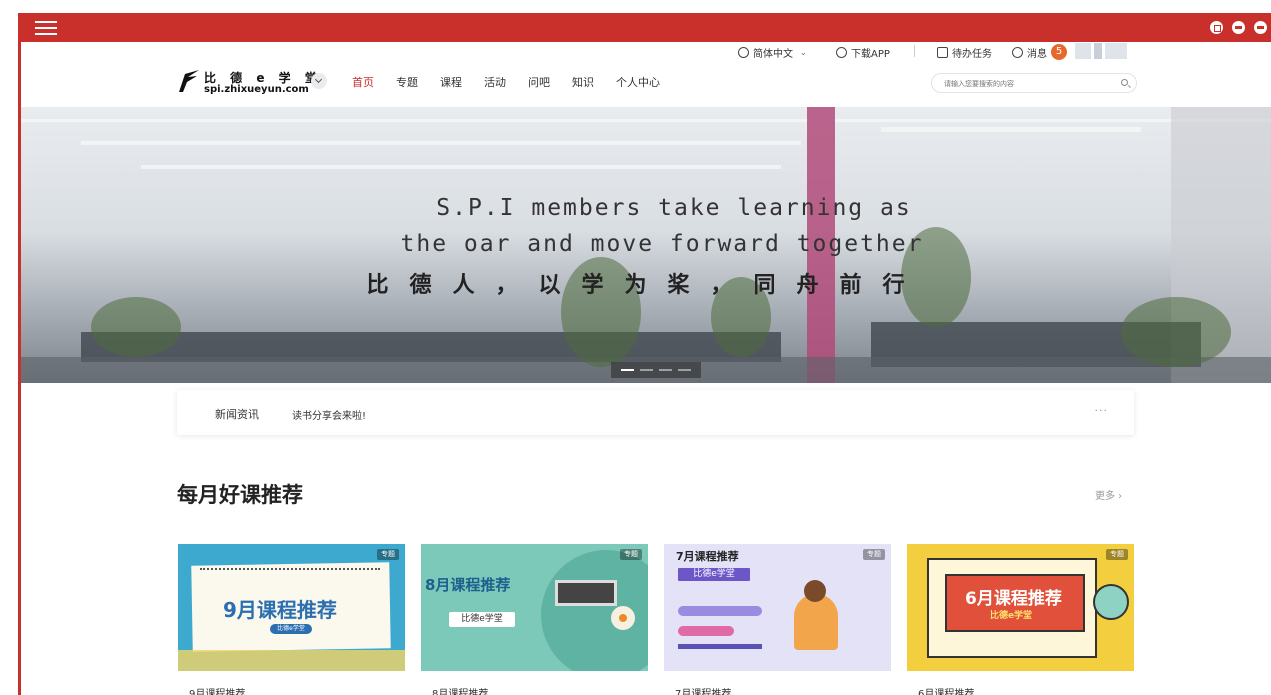 Image resolution: width=1271 pixels, height=695 pixels. What do you see at coordinates (646, 285) in the screenshot?
I see `banner-headline-cn: 比德人，以学为桨，同舟前行` at bounding box center [646, 285].